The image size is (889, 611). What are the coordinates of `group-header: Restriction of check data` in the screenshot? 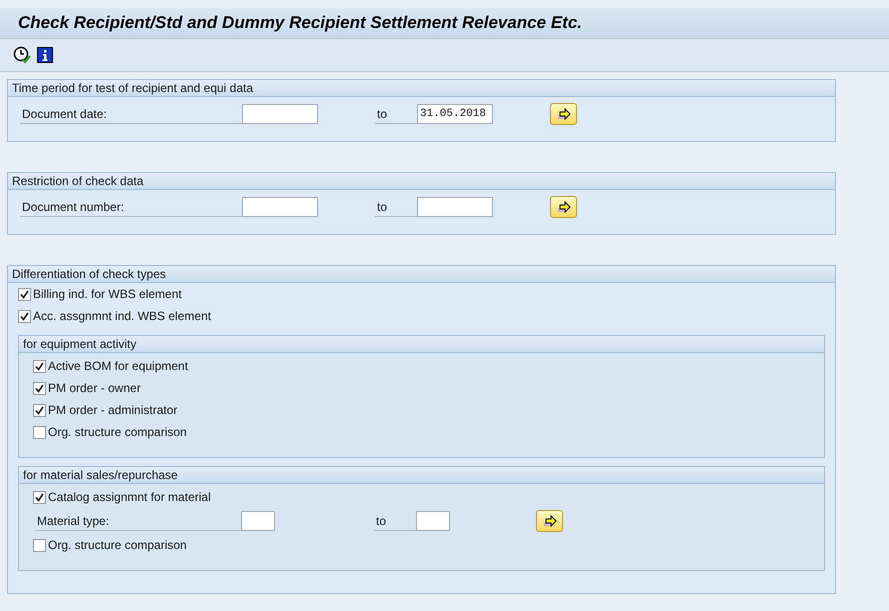 It's located at (421, 181).